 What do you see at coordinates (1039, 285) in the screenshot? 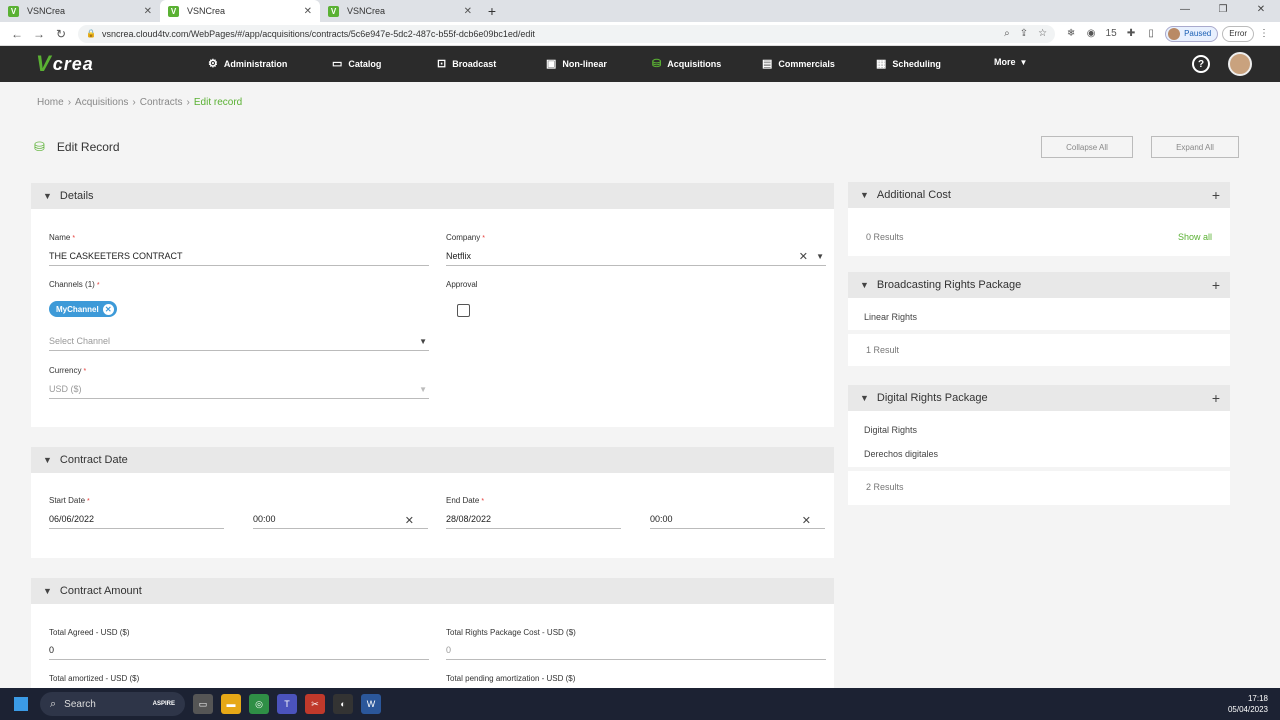
I see `broadcasting-rights-header: ▼ Broadcasting Rights Package +` at bounding box center [1039, 285].